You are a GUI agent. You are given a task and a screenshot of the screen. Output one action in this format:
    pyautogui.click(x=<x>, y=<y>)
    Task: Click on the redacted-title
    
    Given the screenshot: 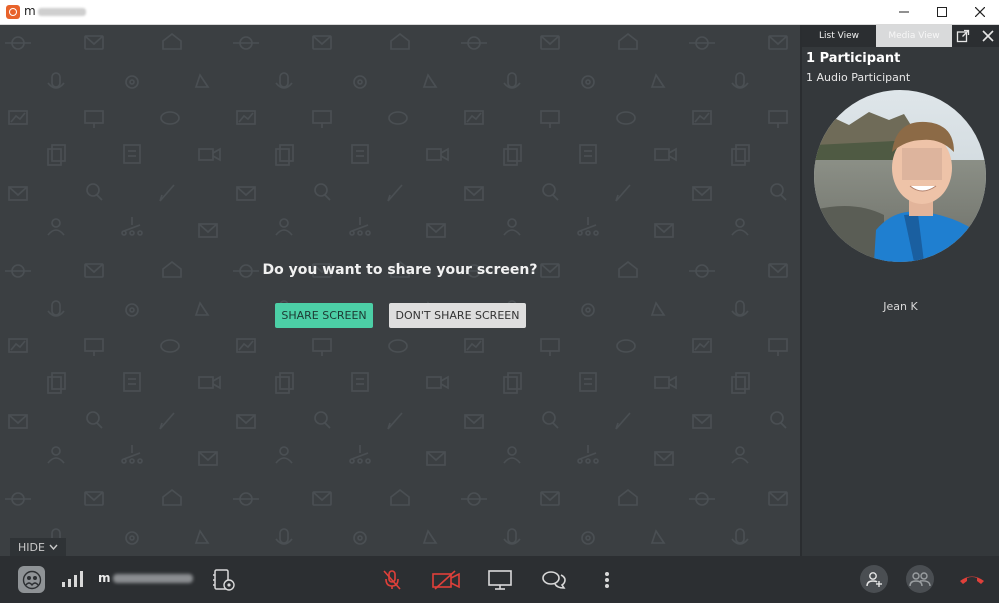 What is the action you would take?
    pyautogui.click(x=62, y=11)
    